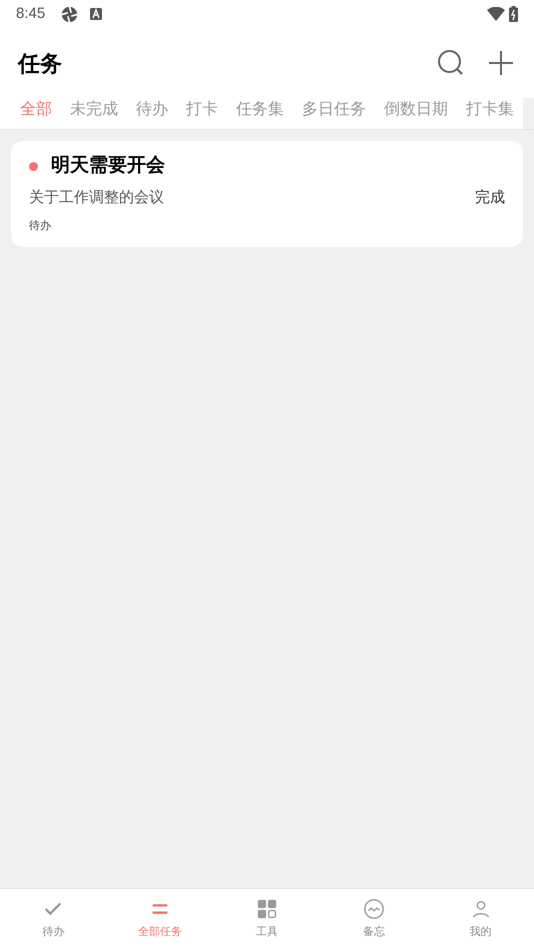 The image size is (534, 950). I want to click on filter-tab: 打卡集, so click(490, 110).